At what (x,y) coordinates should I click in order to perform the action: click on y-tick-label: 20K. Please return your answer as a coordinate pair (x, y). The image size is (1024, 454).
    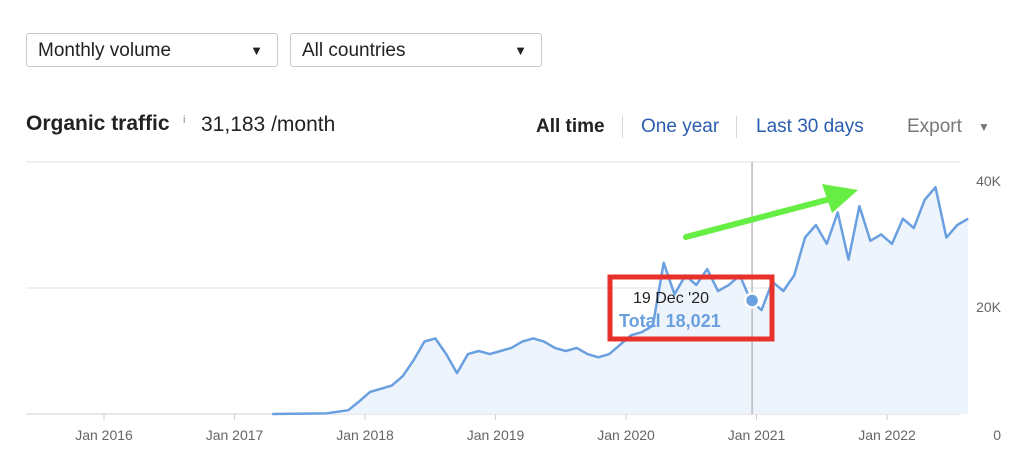
    Looking at the image, I should click on (989, 307).